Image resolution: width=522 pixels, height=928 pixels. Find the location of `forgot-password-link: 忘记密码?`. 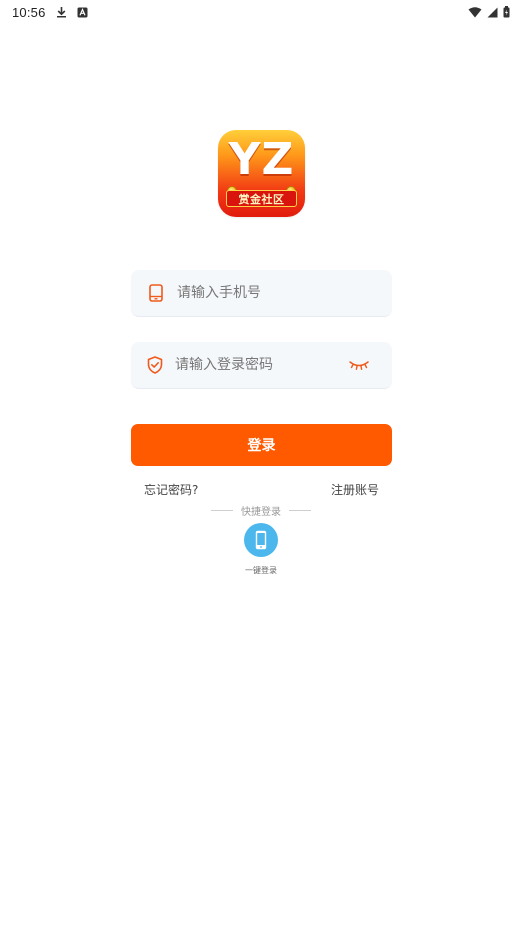

forgot-password-link: 忘记密码? is located at coordinates (171, 489).